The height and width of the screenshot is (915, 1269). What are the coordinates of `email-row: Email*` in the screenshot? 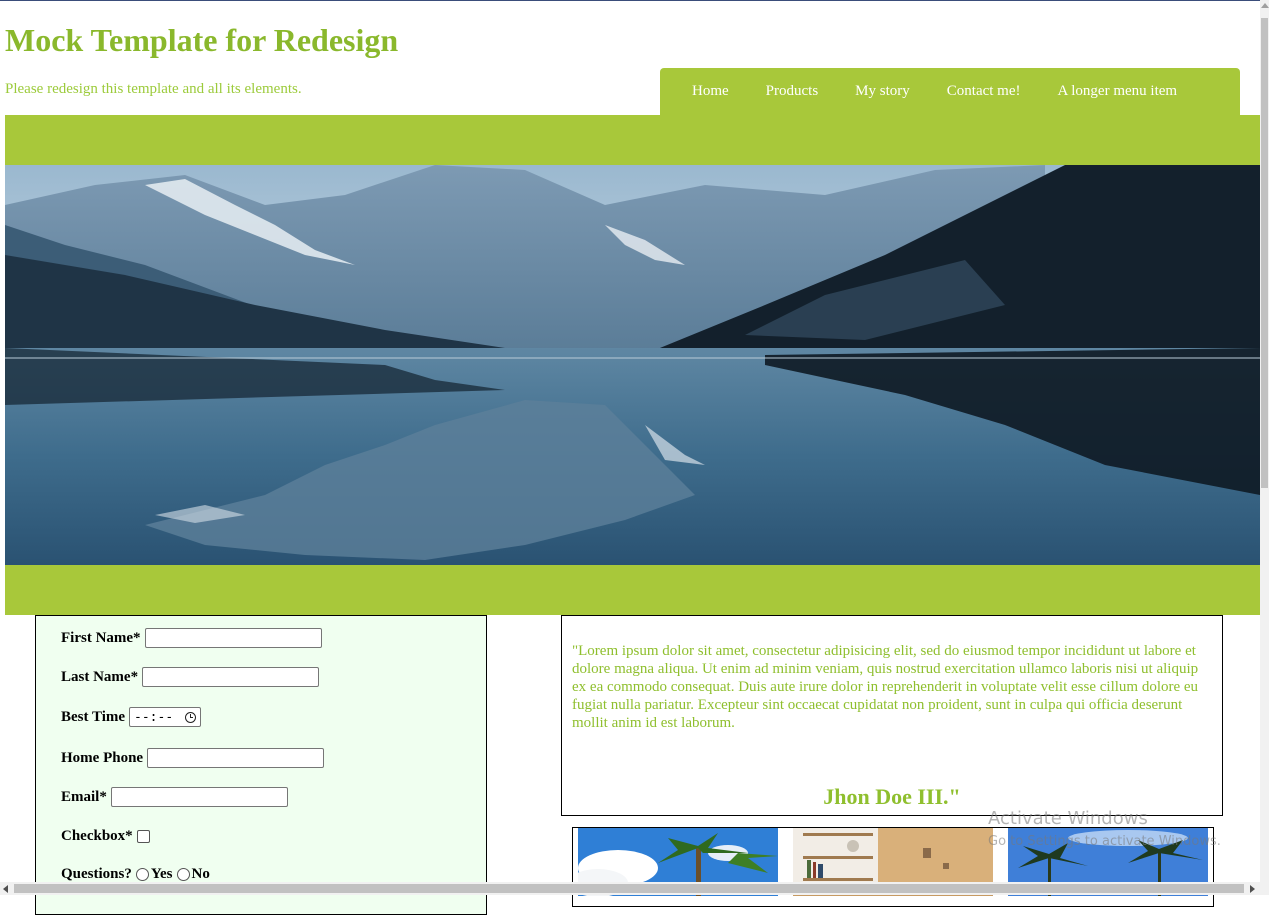 It's located at (174, 797).